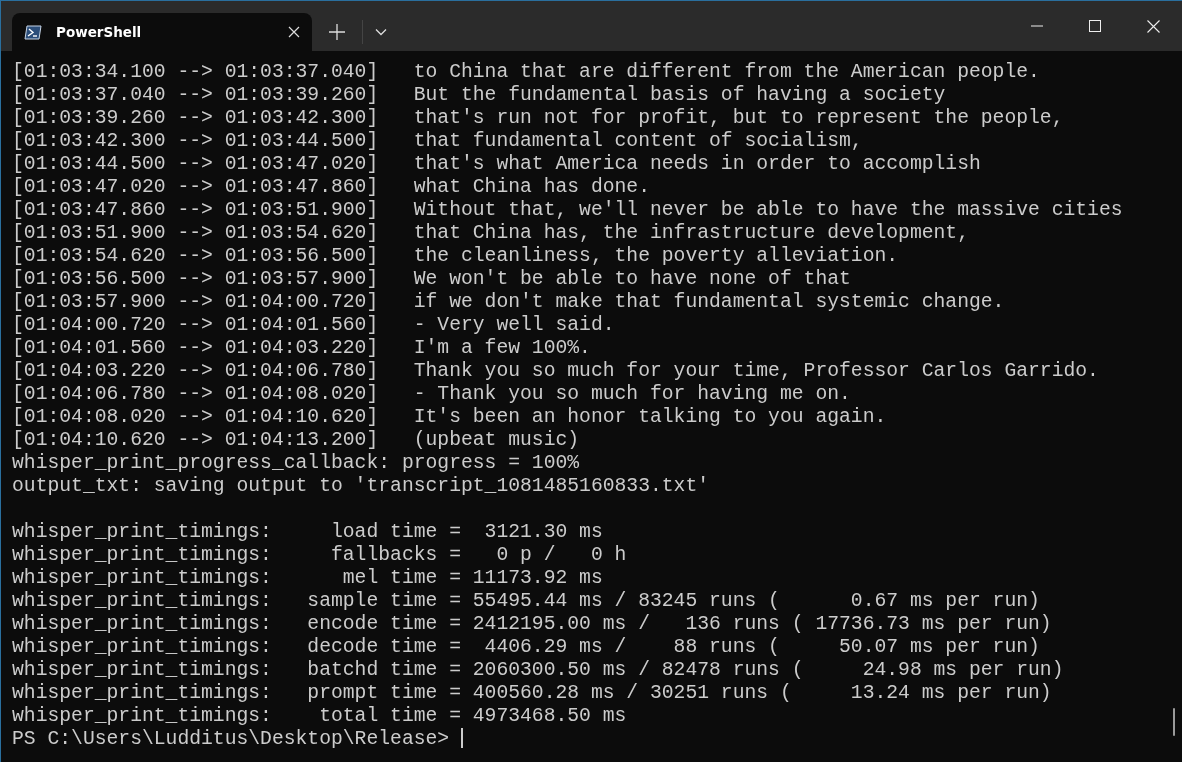 This screenshot has width=1182, height=762. I want to click on timing-line: whisper_print_timings: batchd time = 2060300.50 ms / 82478 runs ( 24.98 ms per run), so click(538, 670).